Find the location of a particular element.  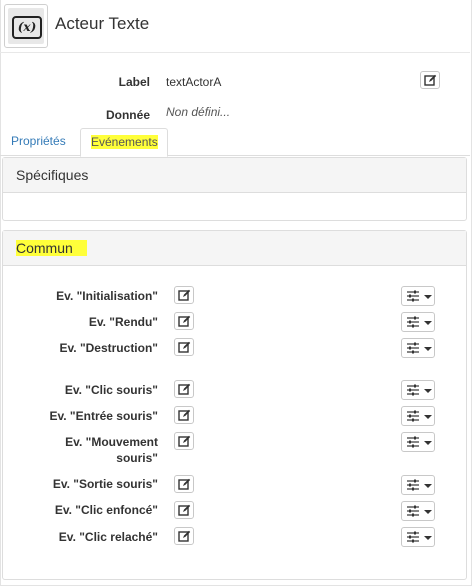

event-label: Ev. "Clic enfoncé" is located at coordinates (106, 510).